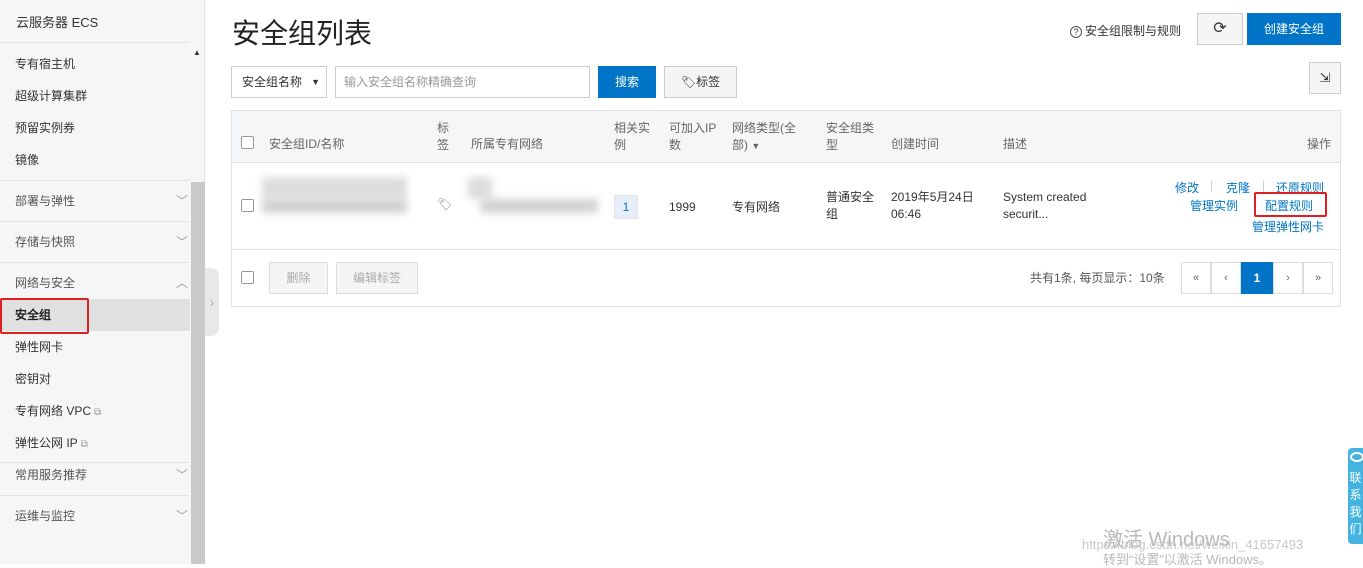 The image size is (1363, 568). Describe the element at coordinates (95, 201) in the screenshot. I see `sidebar-group-deploy: 部署与弹性 ﹀` at that location.